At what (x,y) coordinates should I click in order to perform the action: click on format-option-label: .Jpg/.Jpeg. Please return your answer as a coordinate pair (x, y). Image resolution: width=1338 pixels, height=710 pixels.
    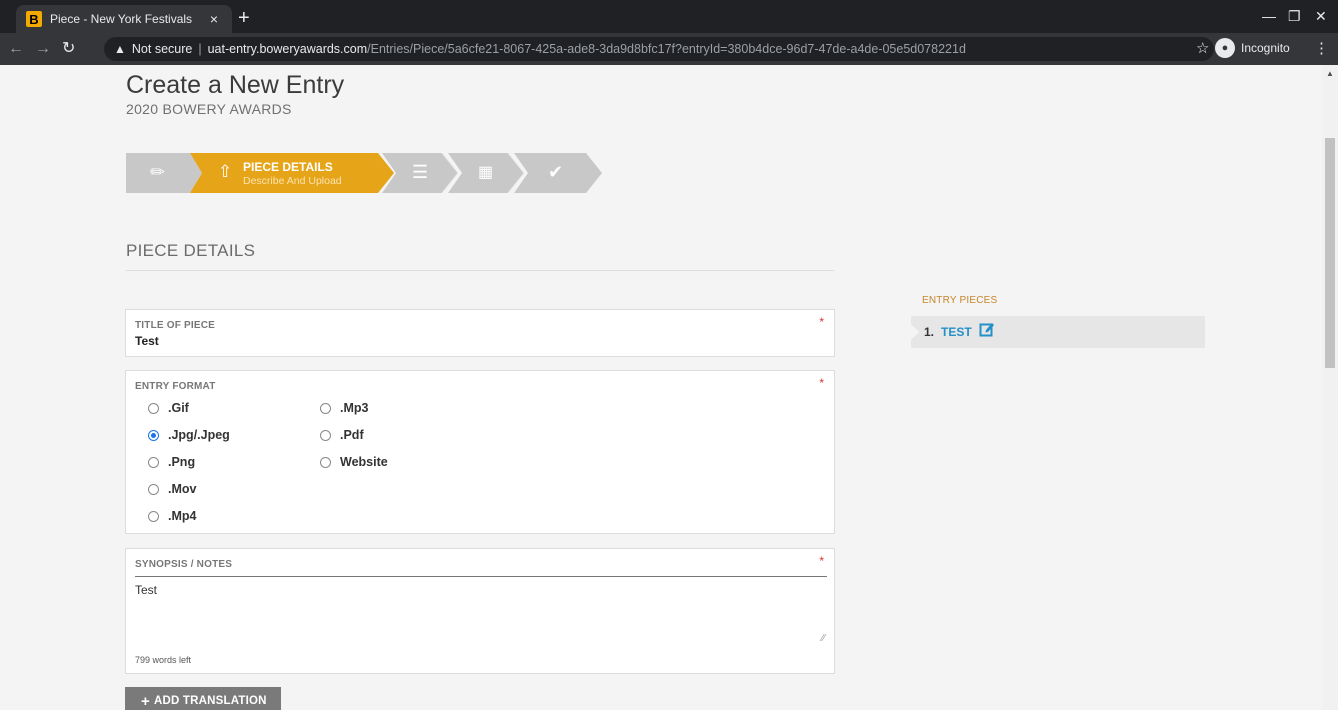
    Looking at the image, I should click on (199, 435).